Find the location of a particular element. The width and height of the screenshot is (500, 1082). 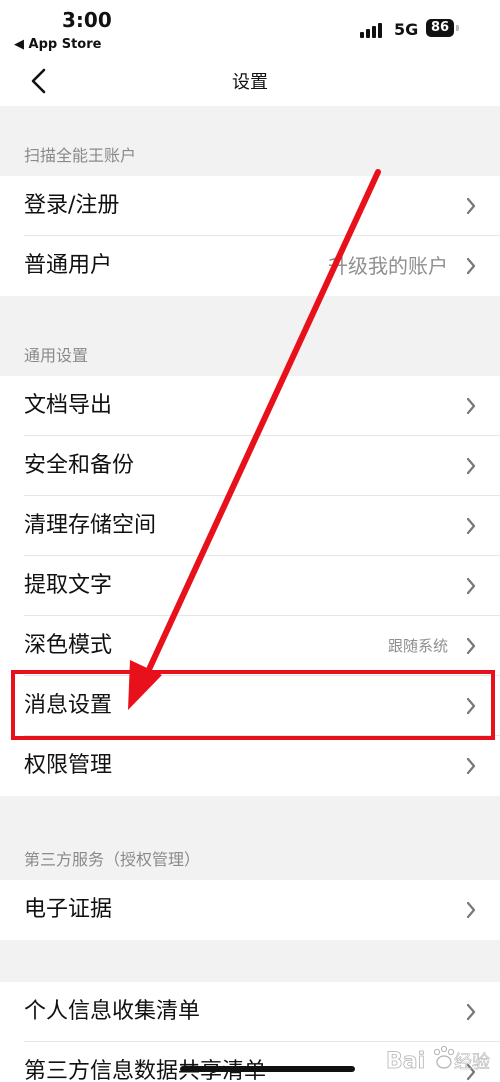

row-permission-management: 权限管理 is located at coordinates (250, 766).